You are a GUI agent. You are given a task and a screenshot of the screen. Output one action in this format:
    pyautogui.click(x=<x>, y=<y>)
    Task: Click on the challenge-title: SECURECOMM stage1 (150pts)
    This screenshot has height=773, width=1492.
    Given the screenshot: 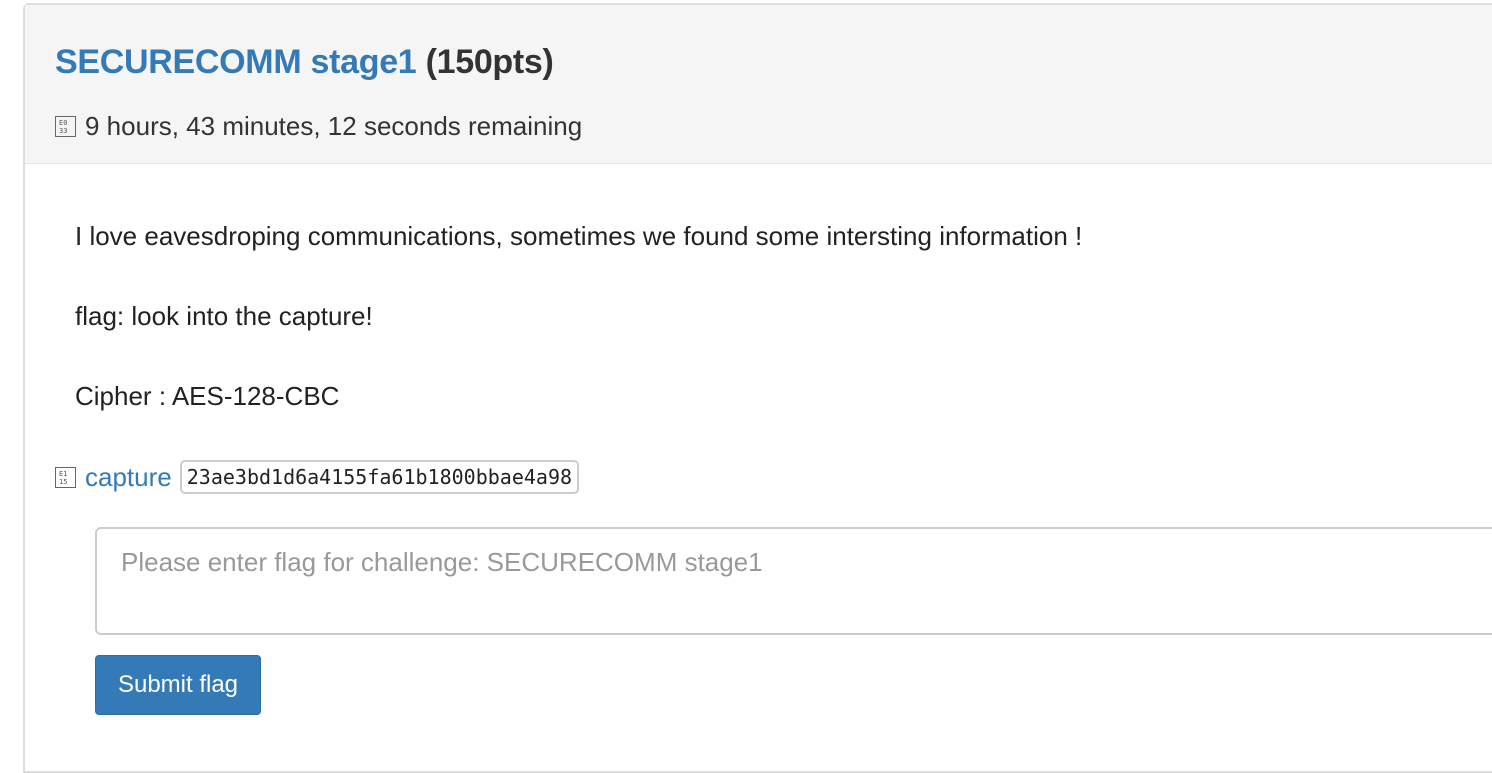 What is the action you would take?
    pyautogui.click(x=304, y=62)
    